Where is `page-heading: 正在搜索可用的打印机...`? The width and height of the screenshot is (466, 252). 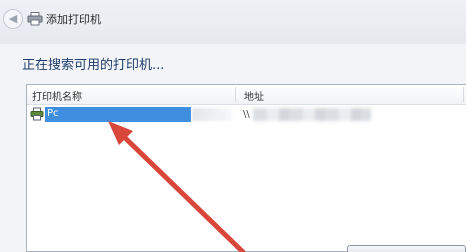
page-heading: 正在搜索可用的打印机... is located at coordinates (93, 65).